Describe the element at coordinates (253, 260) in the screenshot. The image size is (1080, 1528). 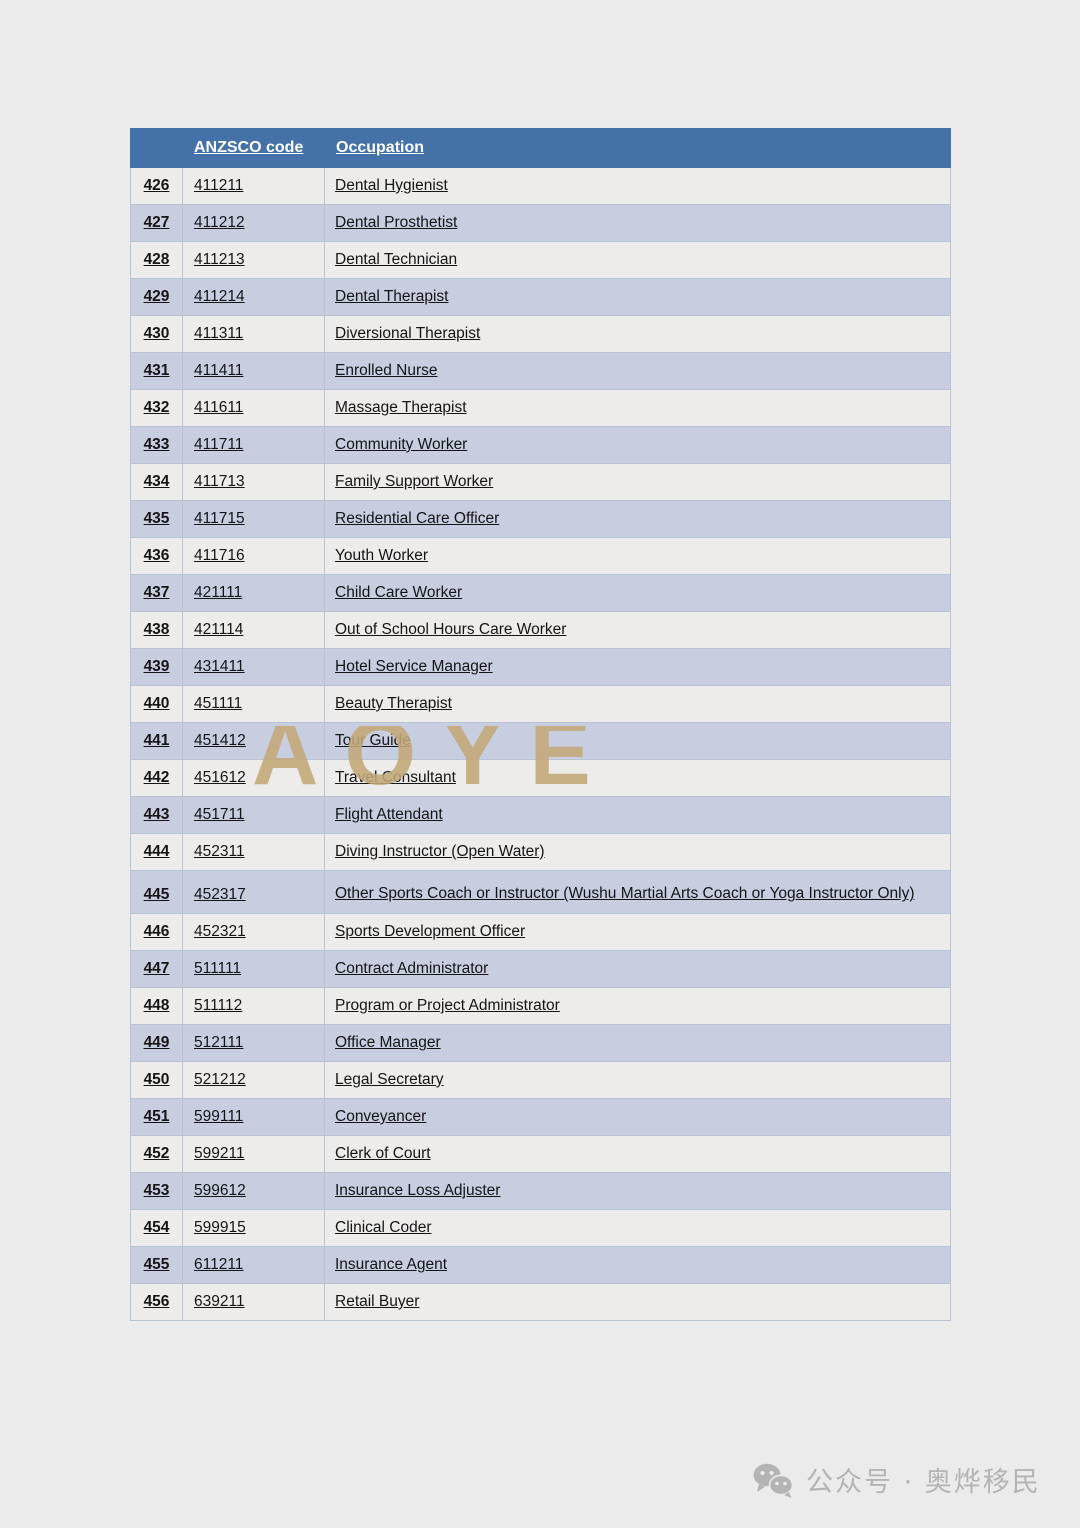
I see `cell-anzsco-code: 411213` at that location.